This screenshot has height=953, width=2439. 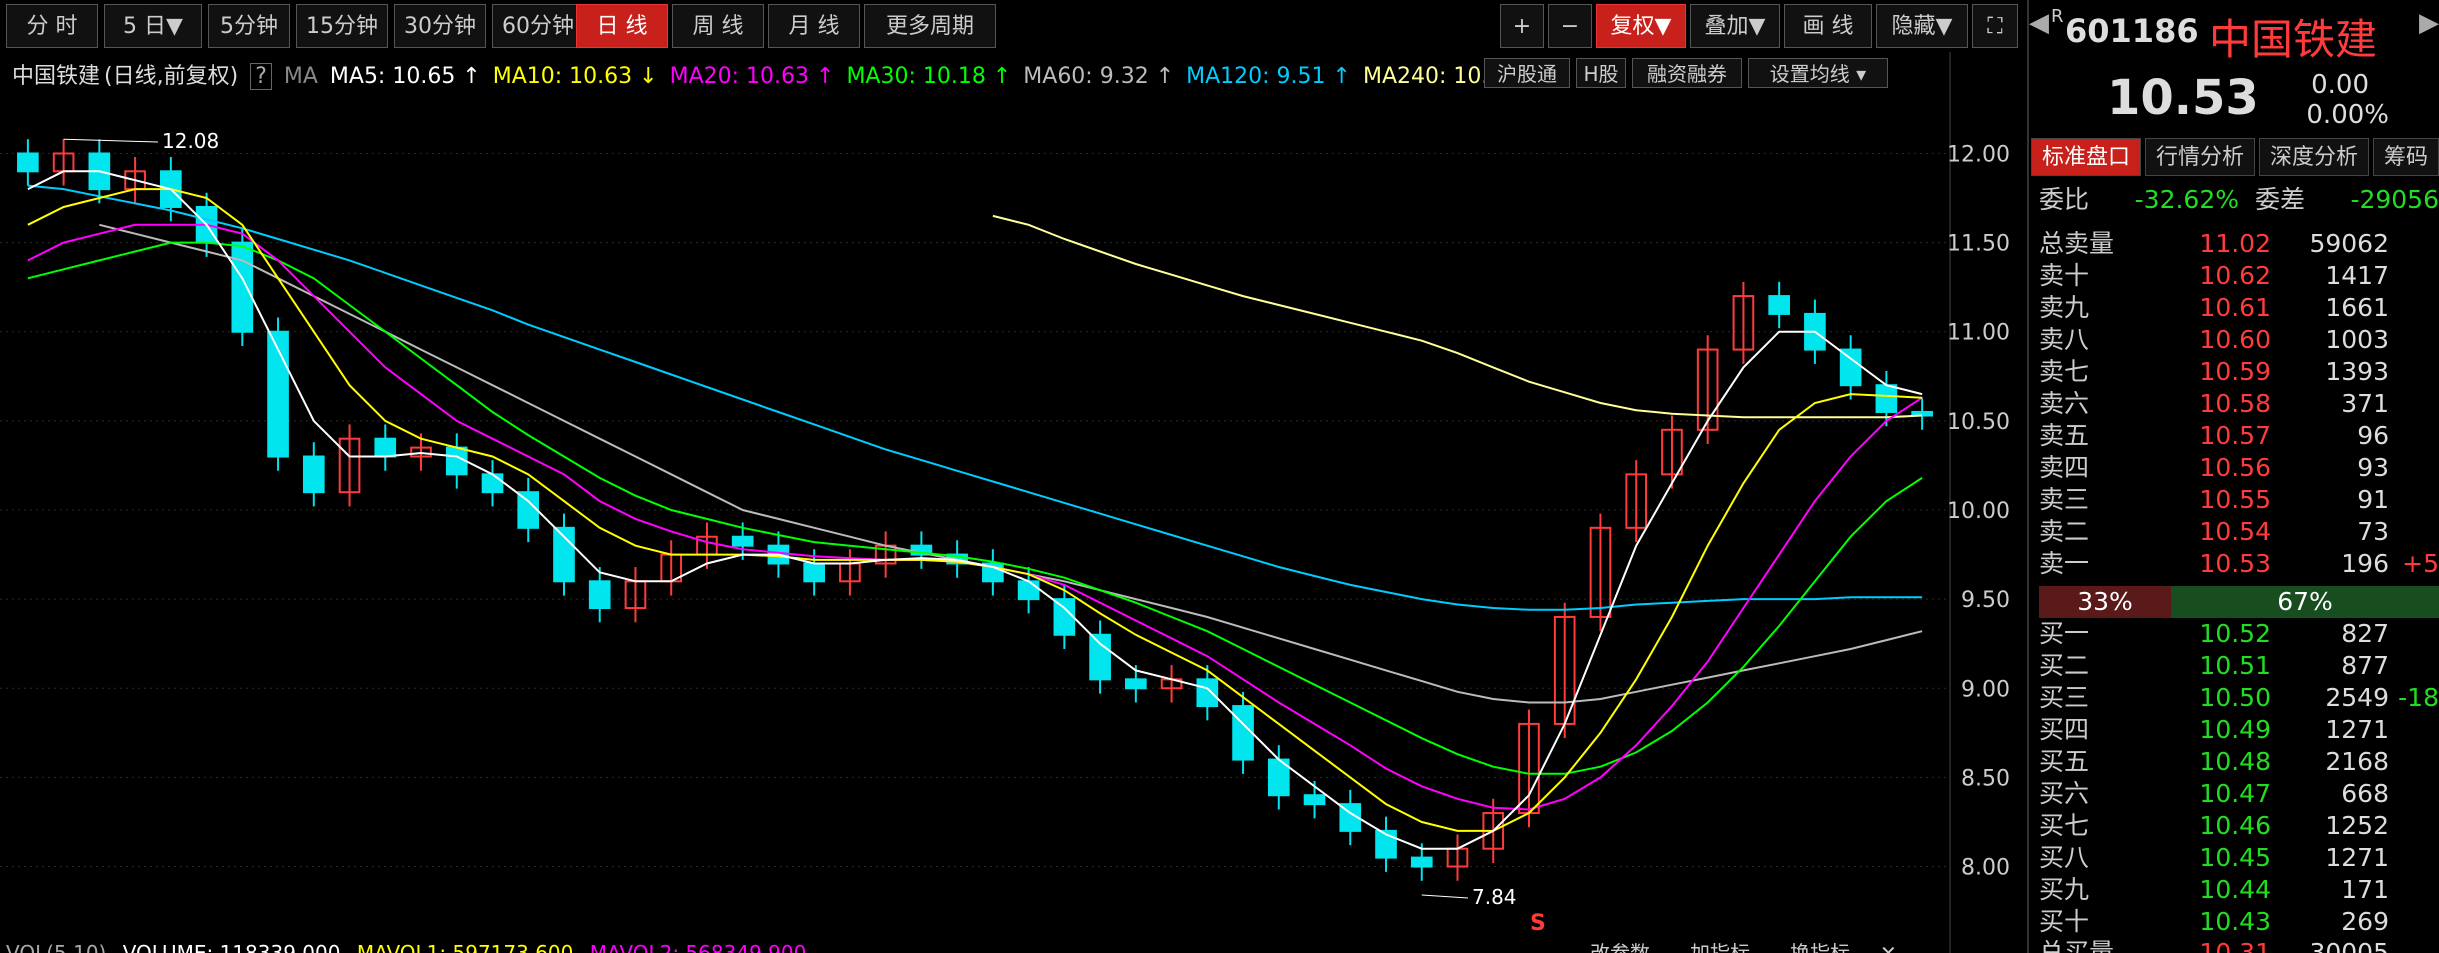 I want to click on ask-level-label: 卖五, so click(x=2064, y=435).